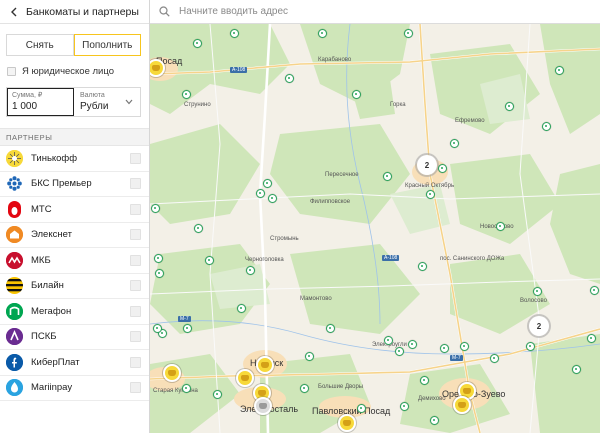  I want to click on legal-entity-row: Я юридическое лицо, so click(78, 71).